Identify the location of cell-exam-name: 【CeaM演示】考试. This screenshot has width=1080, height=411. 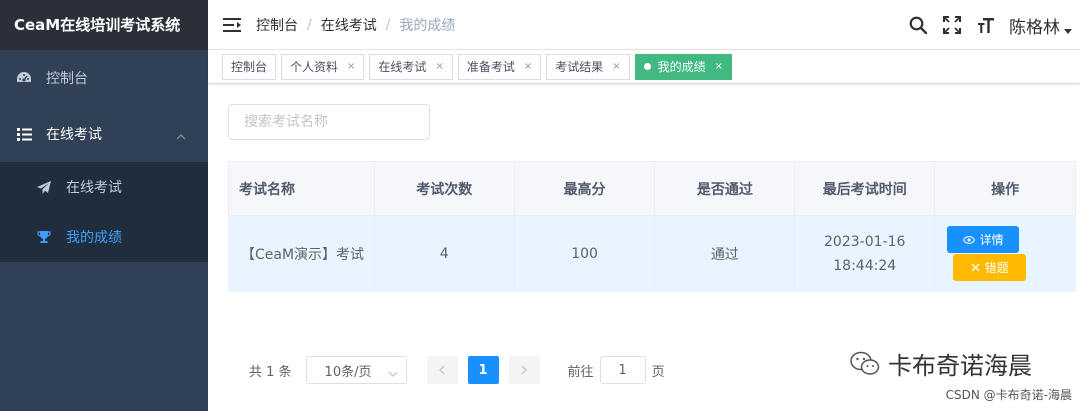
(301, 253).